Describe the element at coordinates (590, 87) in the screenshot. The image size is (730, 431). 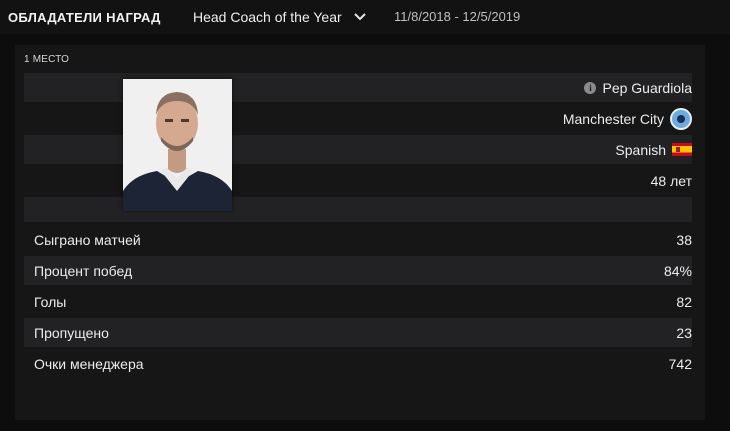
I see `info-icon: i` at that location.